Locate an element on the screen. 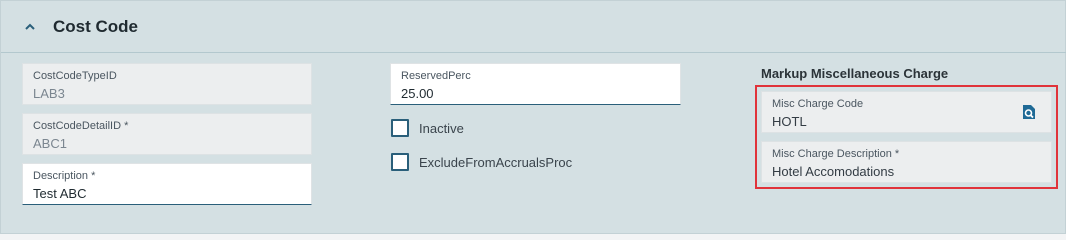  field-label: Misc Charge Description * is located at coordinates (836, 154).